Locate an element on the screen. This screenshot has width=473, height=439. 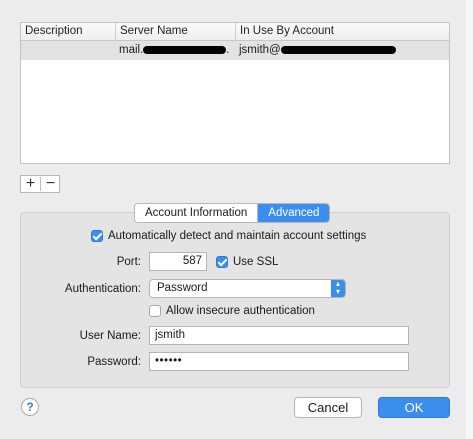
cell-server-name: mail.. is located at coordinates (177, 50).